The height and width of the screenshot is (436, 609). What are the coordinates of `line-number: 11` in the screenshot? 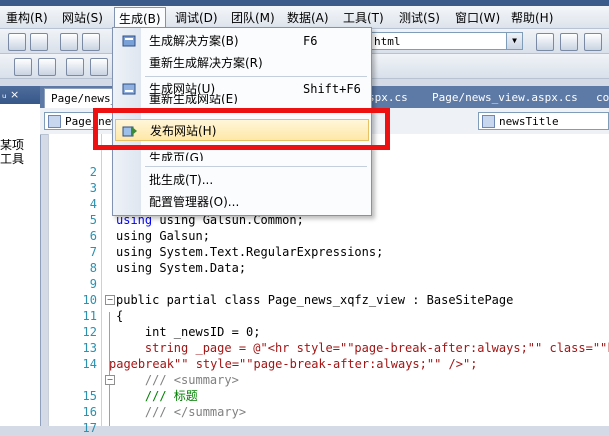 It's located at (89, 316).